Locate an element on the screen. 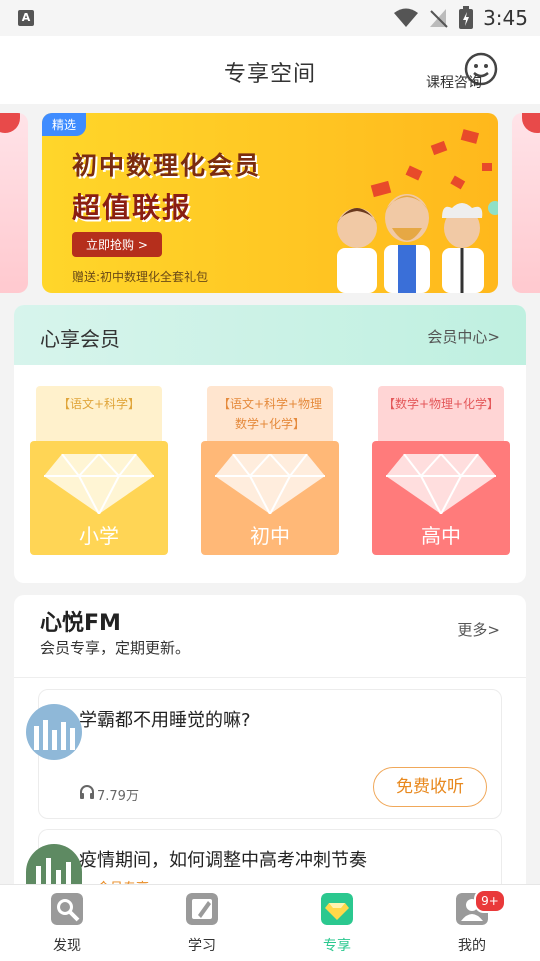 The image size is (540, 961). nav-label: 学习 is located at coordinates (202, 946).